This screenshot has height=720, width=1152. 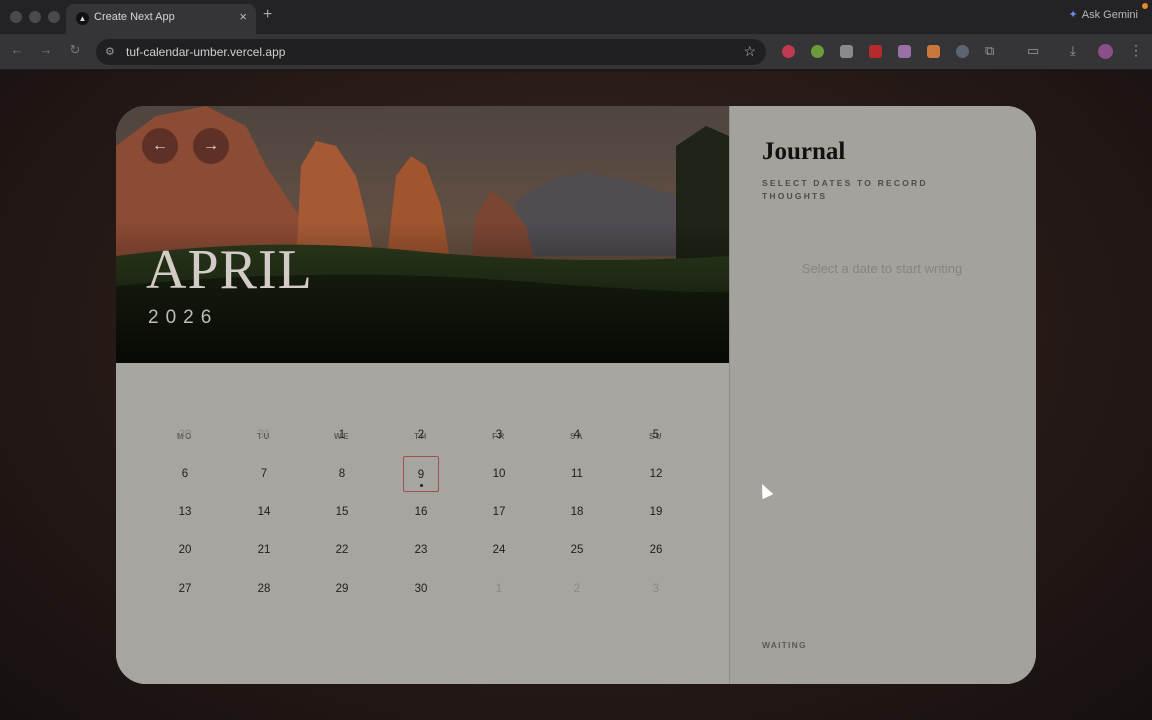 I want to click on day-number: 28, so click(x=264, y=589).